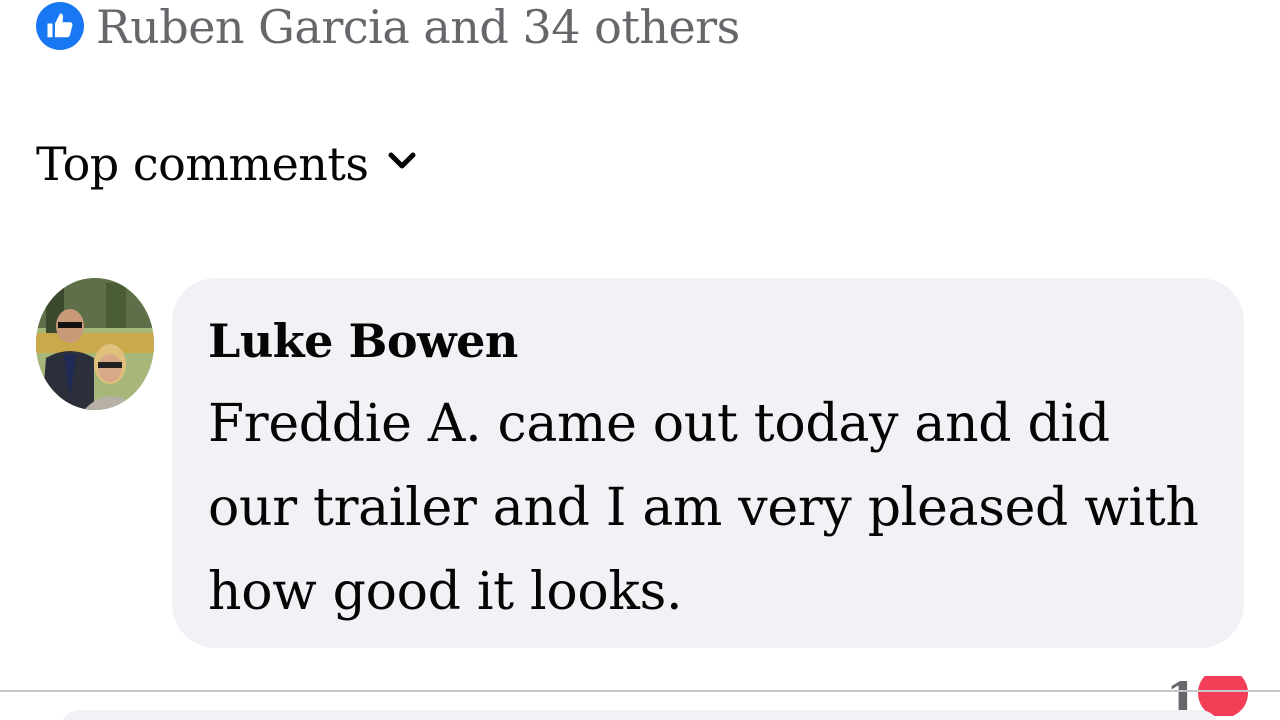 This screenshot has width=1280, height=720. I want to click on comment-author: Luke Bowen, so click(708, 341).